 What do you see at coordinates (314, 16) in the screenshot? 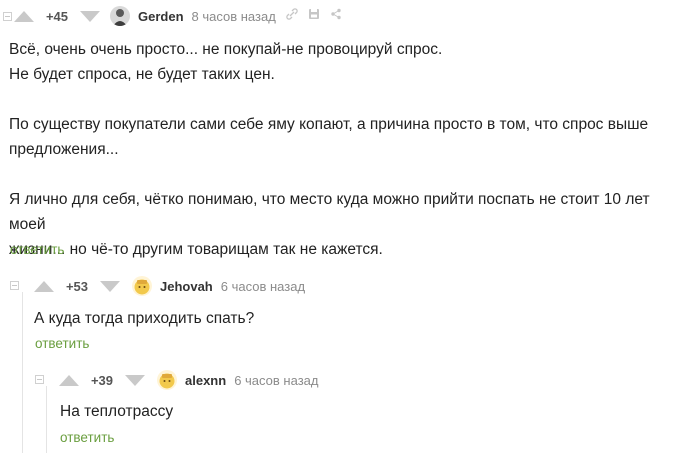
I see `save-icon` at bounding box center [314, 16].